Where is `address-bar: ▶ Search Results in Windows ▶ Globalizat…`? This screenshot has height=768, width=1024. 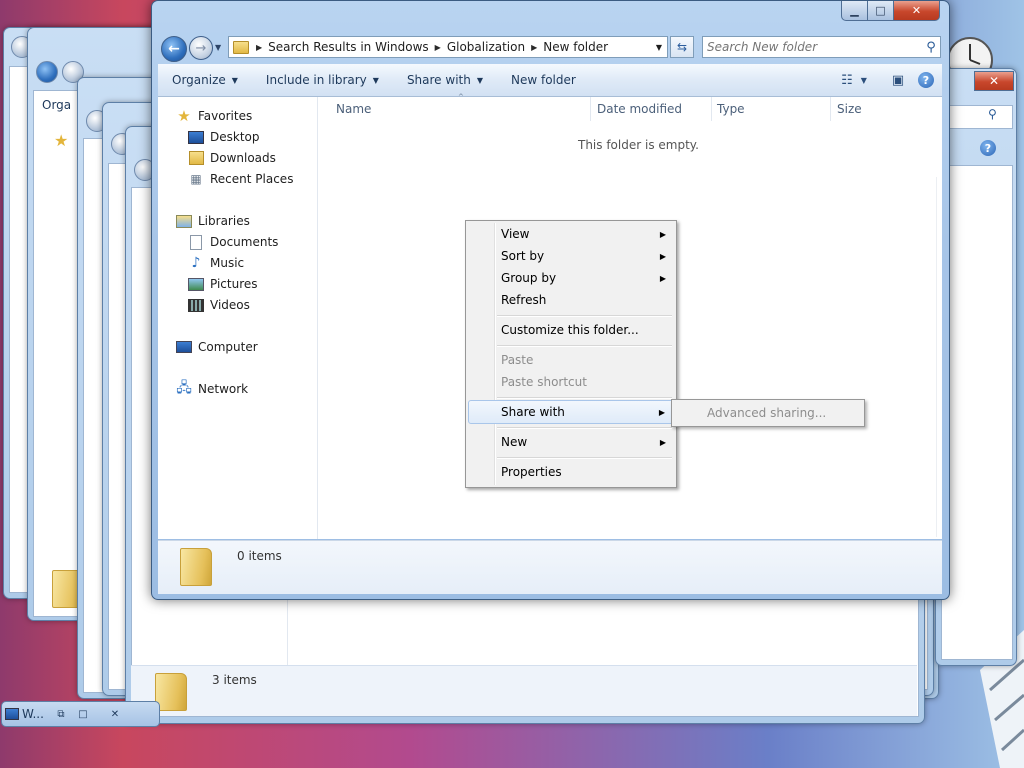 address-bar: ▶ Search Results in Windows ▶ Globalizat… is located at coordinates (448, 47).